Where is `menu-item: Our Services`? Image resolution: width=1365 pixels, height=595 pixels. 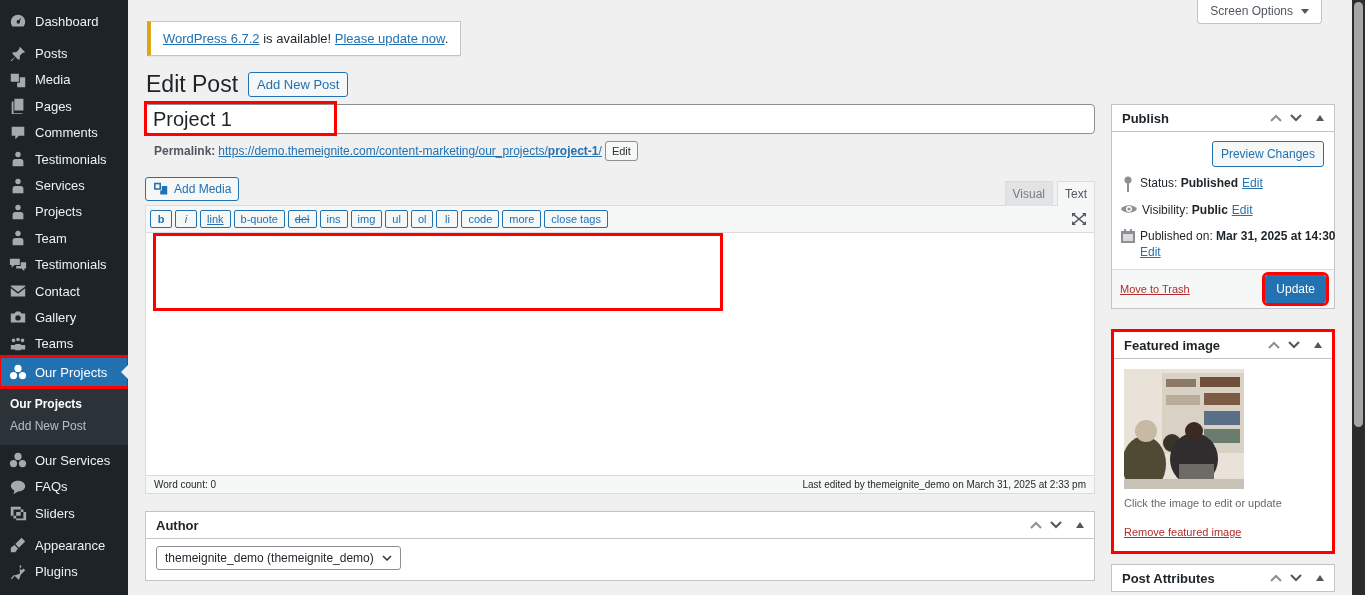 menu-item: Our Services is located at coordinates (64, 460).